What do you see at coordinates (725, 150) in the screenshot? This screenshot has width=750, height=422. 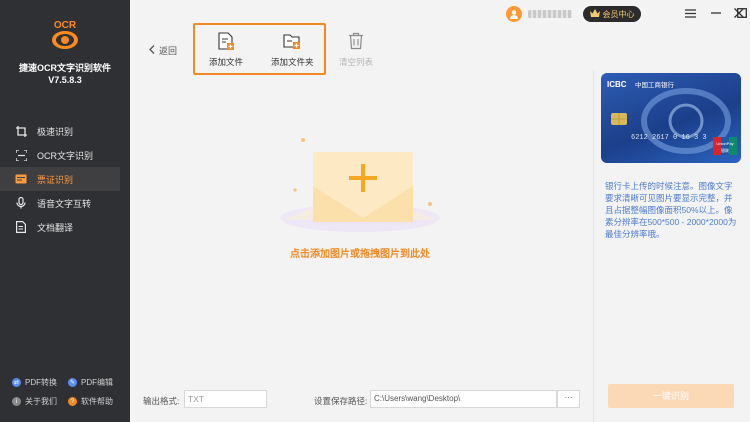 I see `card-unionpay-cn: 银联` at bounding box center [725, 150].